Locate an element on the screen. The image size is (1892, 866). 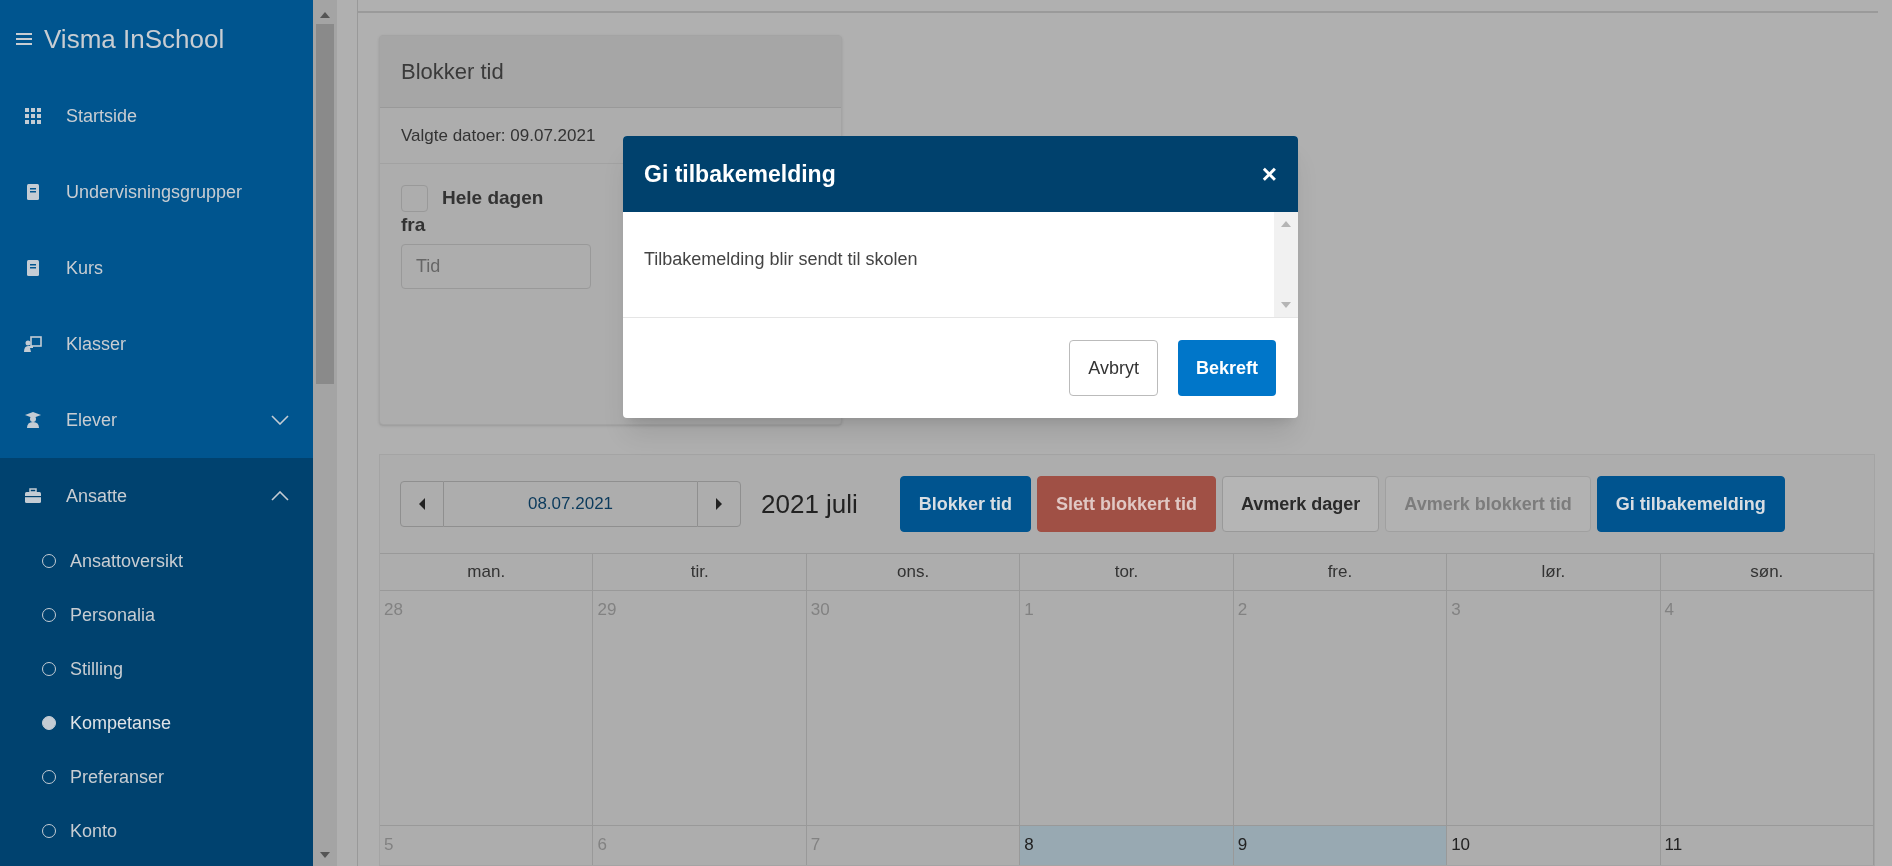
sidebar-subitem: Kompetanse is located at coordinates (156, 723).